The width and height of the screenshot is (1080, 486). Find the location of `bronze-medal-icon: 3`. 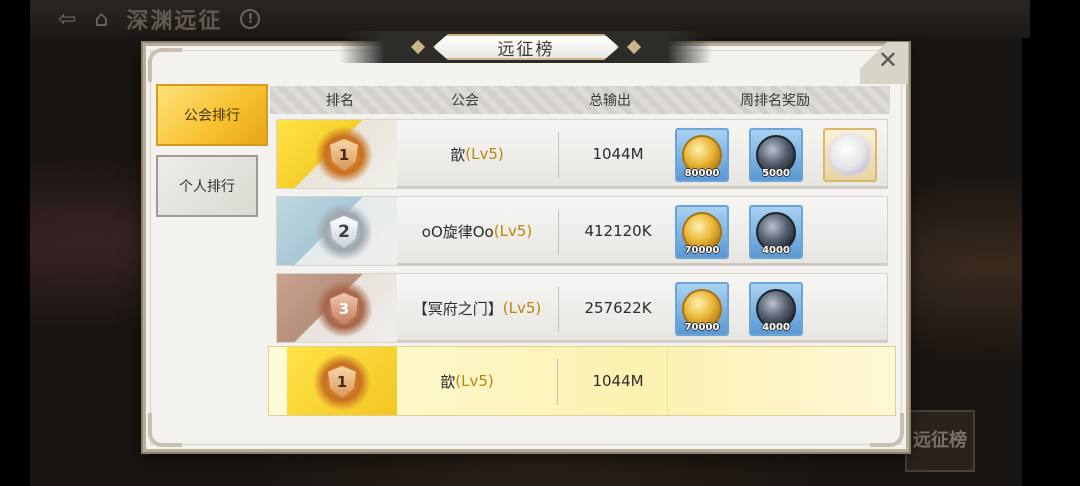

bronze-medal-icon: 3 is located at coordinates (344, 309).